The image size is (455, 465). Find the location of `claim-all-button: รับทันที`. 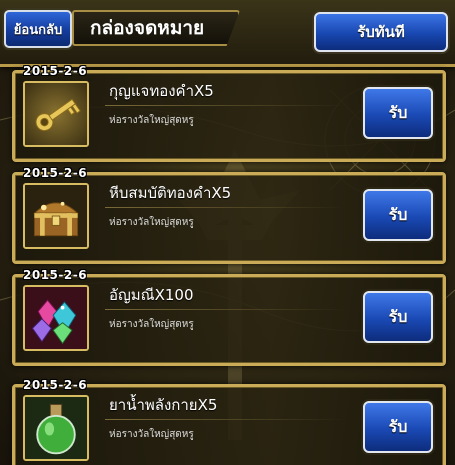

claim-all-button: รับทันที is located at coordinates (381, 32).